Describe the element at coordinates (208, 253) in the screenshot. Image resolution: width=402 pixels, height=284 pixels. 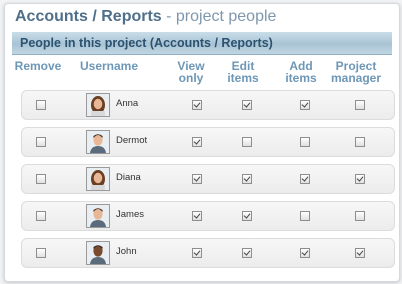
I see `person-row-john: John` at that location.